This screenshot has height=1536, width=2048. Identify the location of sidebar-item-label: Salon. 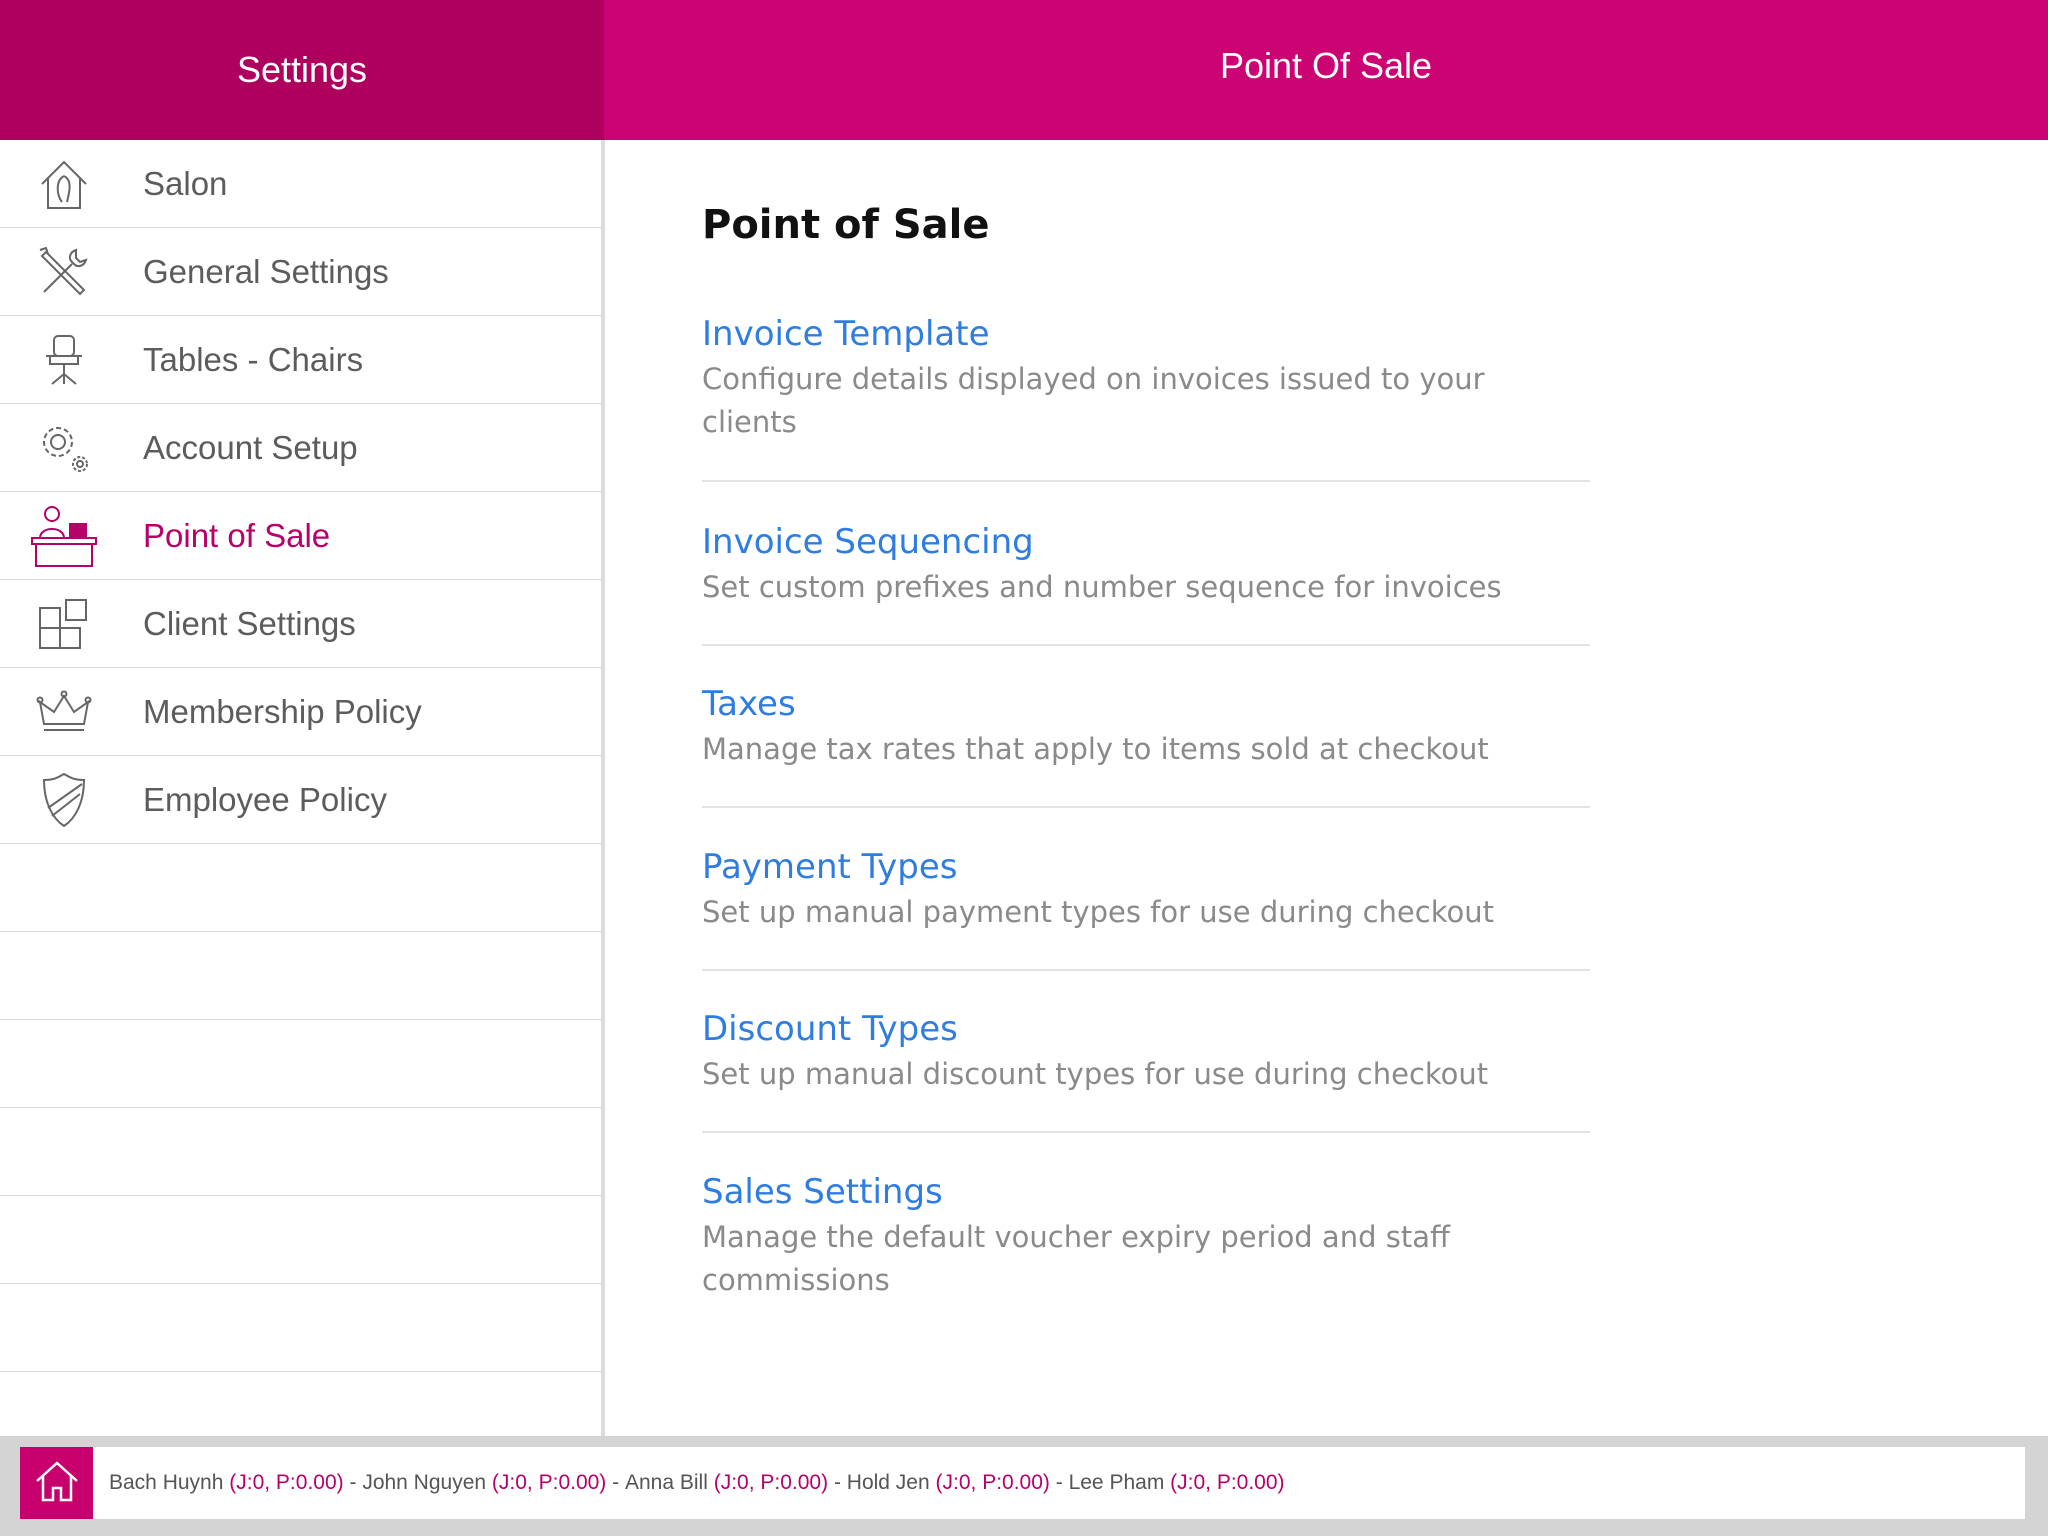
(185, 183).